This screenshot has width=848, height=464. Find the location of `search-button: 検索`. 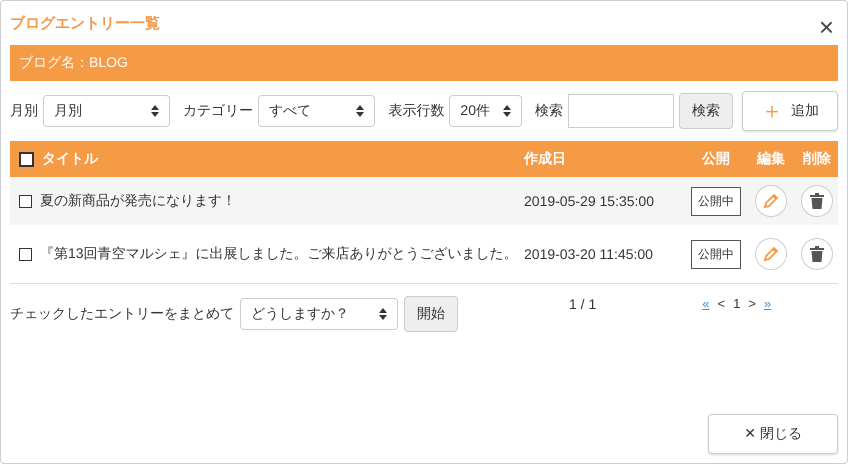

search-button: 検索 is located at coordinates (706, 111).